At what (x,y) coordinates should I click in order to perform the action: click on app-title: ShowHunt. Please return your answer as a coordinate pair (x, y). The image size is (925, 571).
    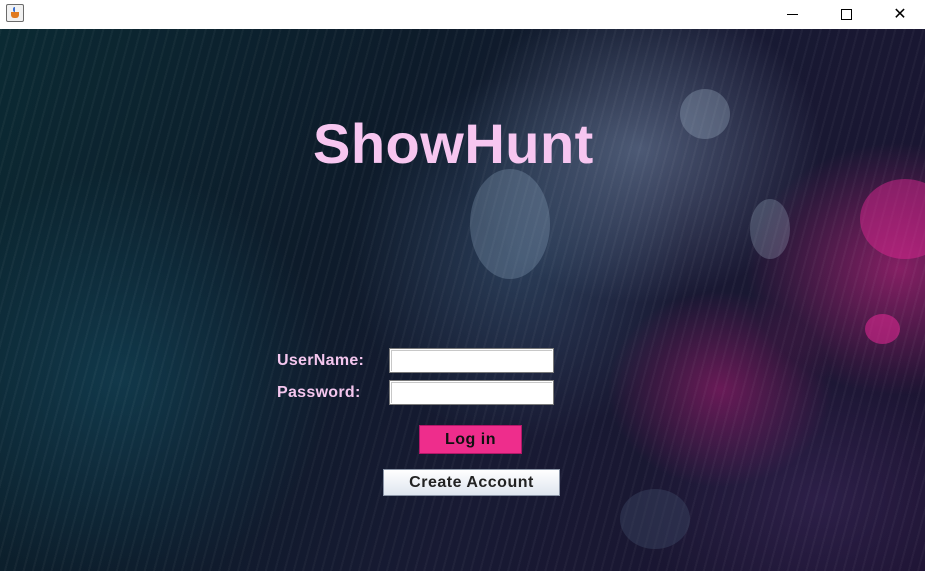
    Looking at the image, I should click on (453, 143).